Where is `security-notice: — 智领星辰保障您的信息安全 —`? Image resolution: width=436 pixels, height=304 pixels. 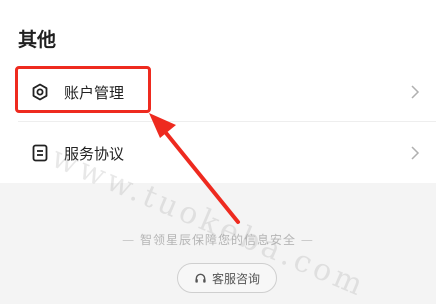
security-notice: — 智领星辰保障您的信息安全 — is located at coordinates (218, 239).